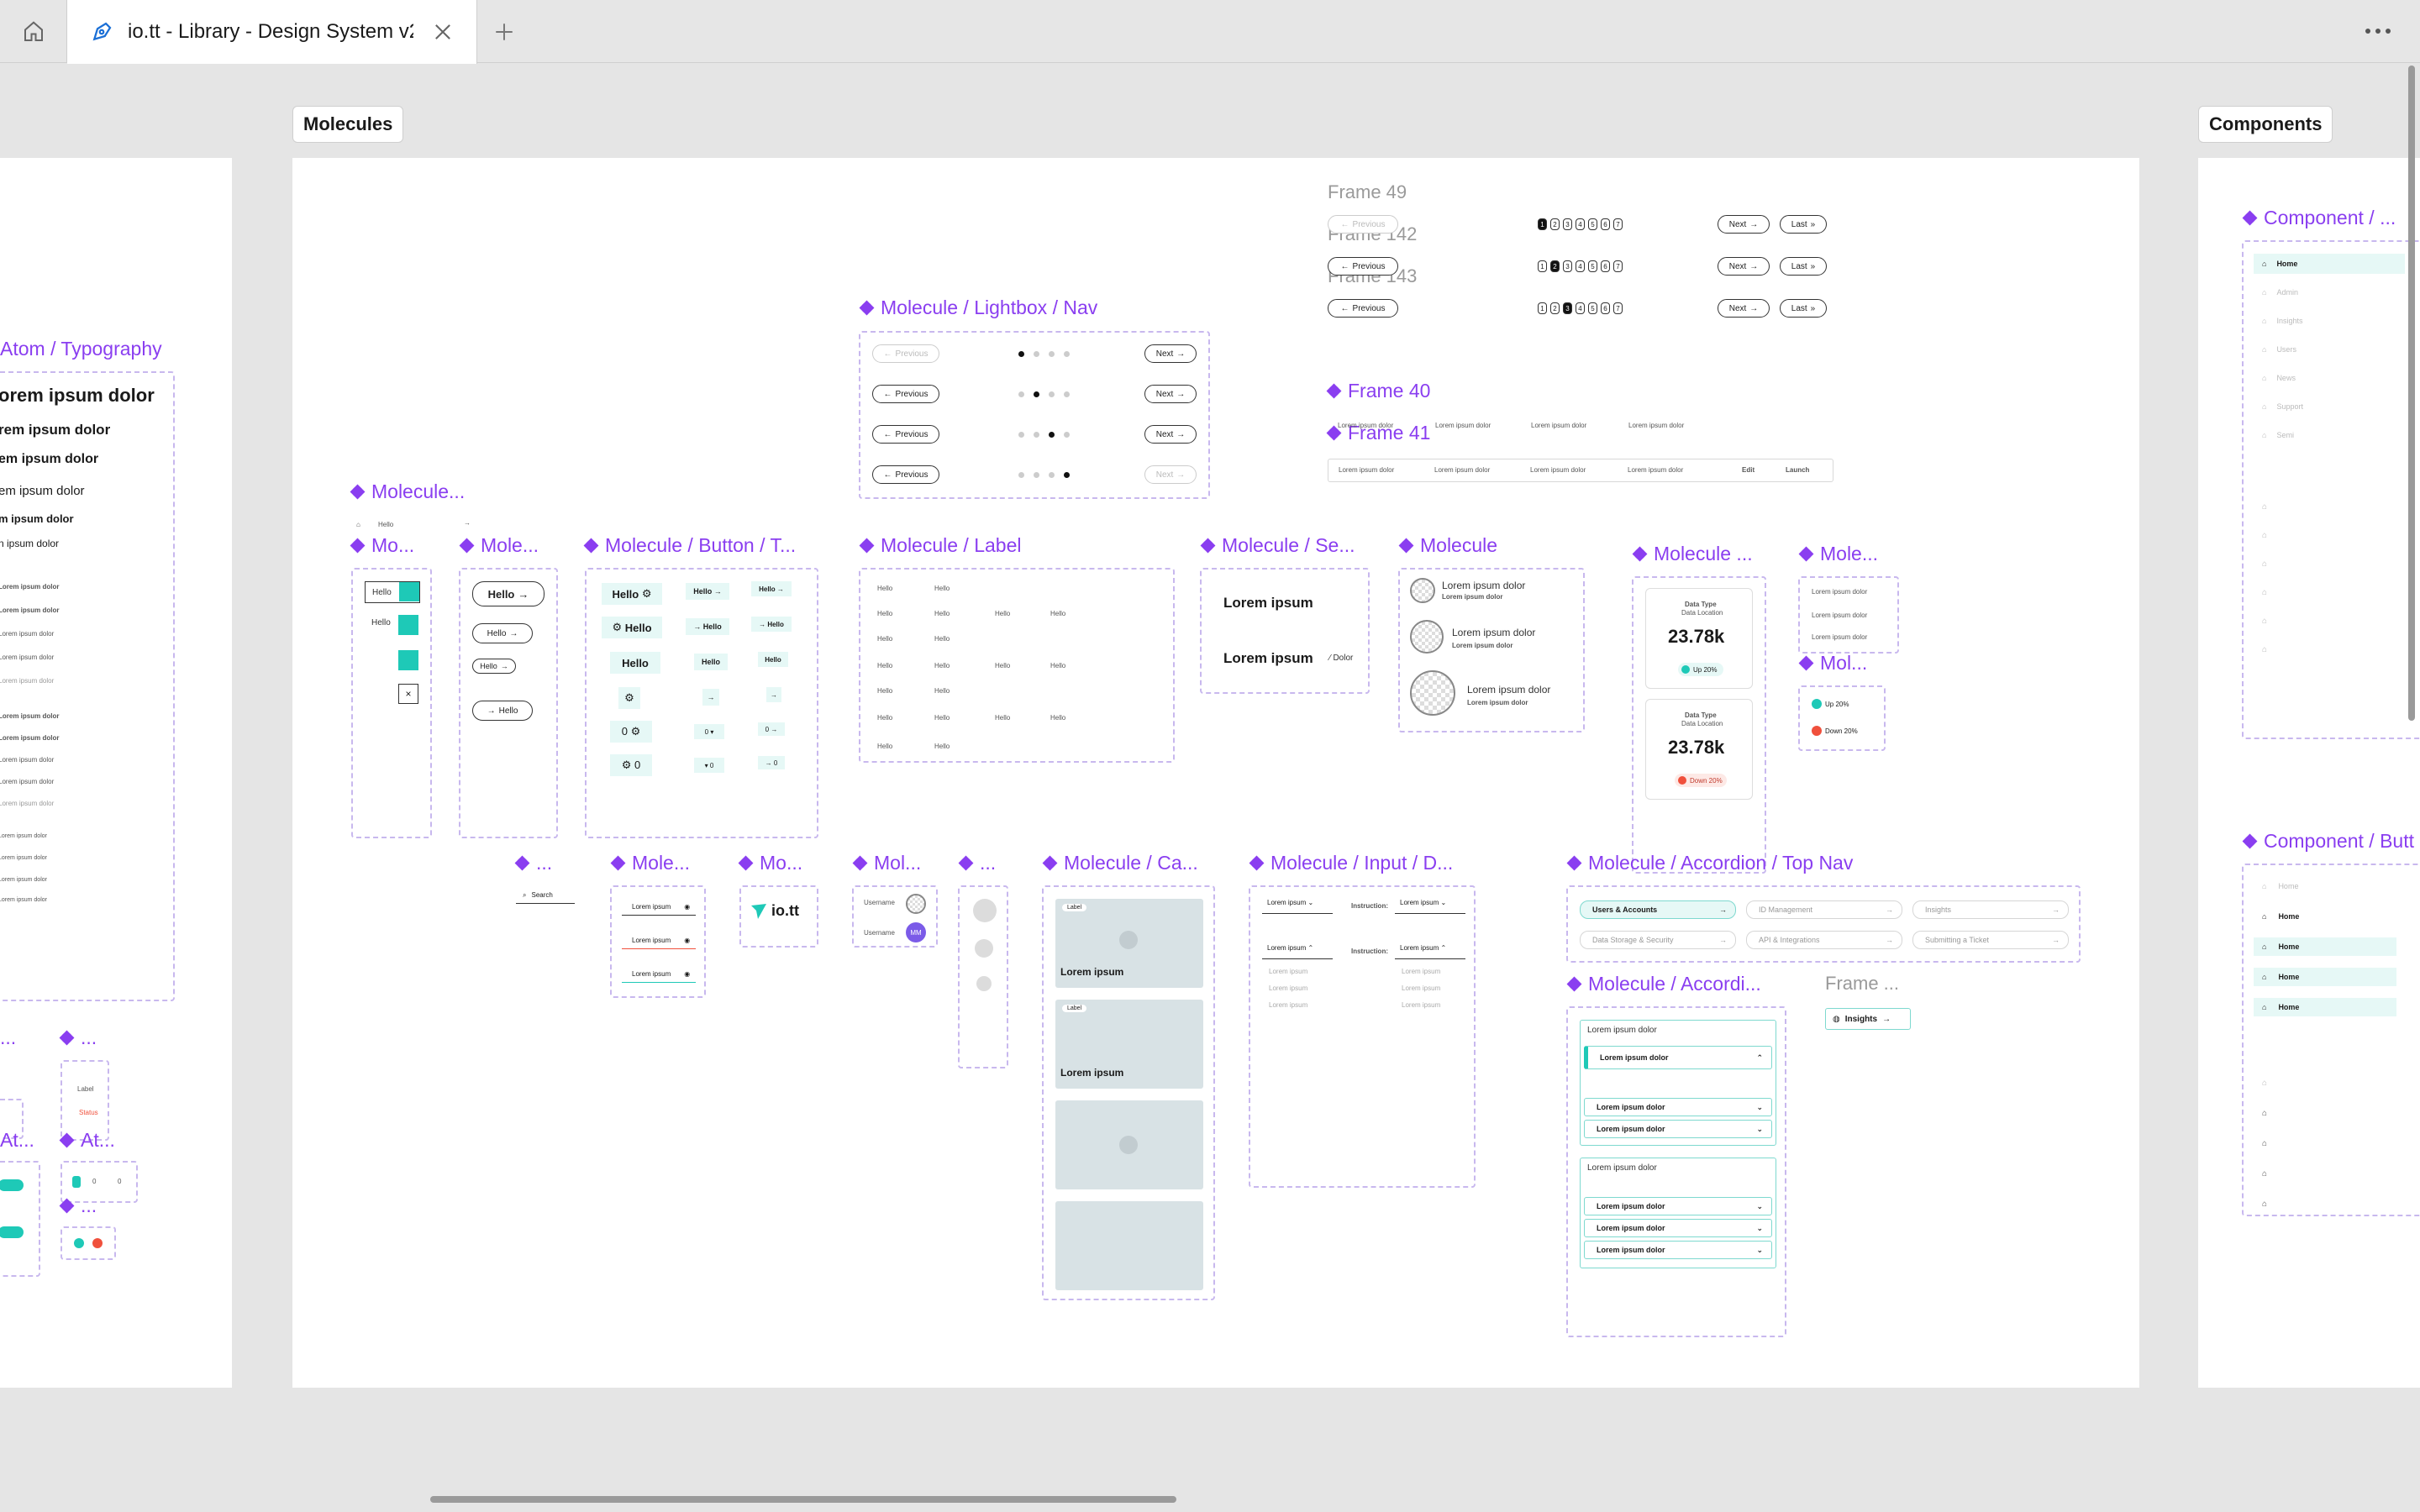 This screenshot has height=1512, width=2420. What do you see at coordinates (631, 765) in the screenshot?
I see `gear-zero-button: ⚙ 0` at bounding box center [631, 765].